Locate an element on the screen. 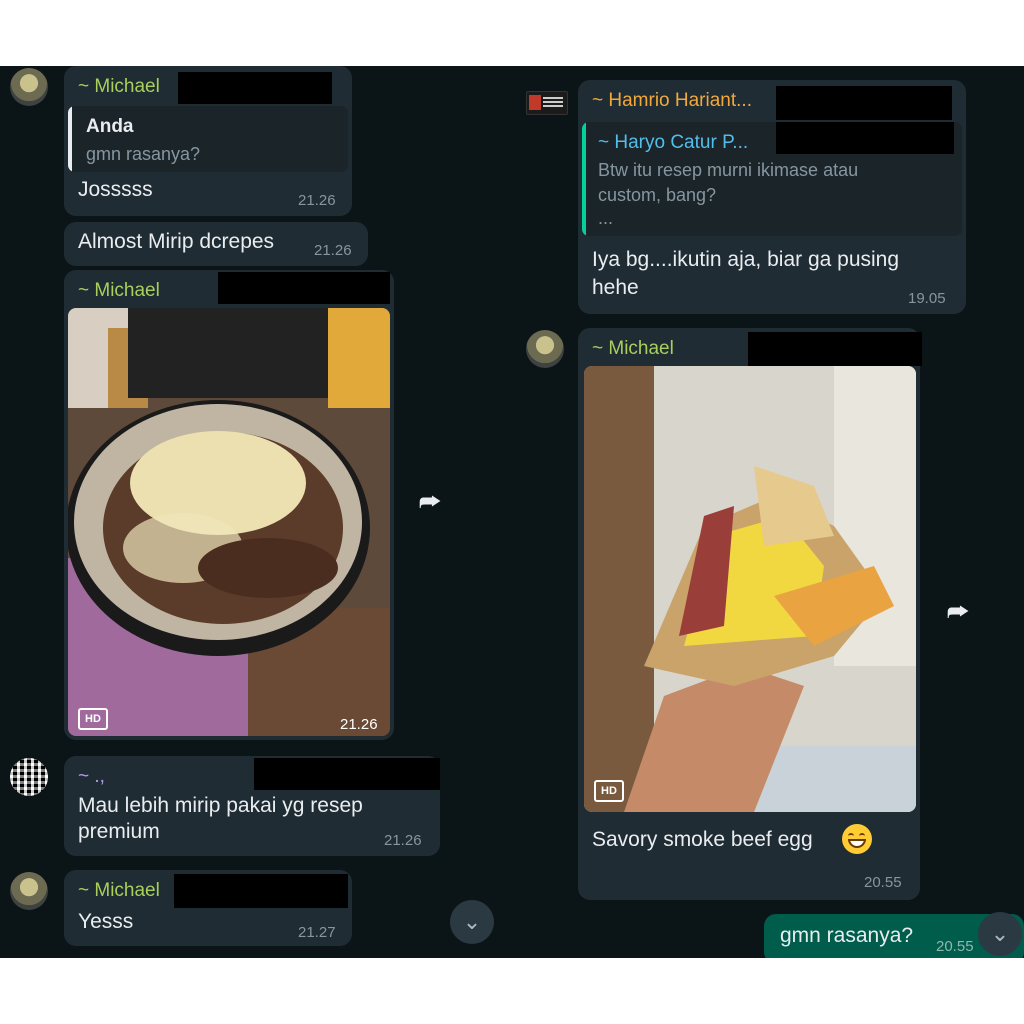 This screenshot has width=1024, height=1024. quote-text-line1: Btw itu resep murni ikimase atau is located at coordinates (728, 170).